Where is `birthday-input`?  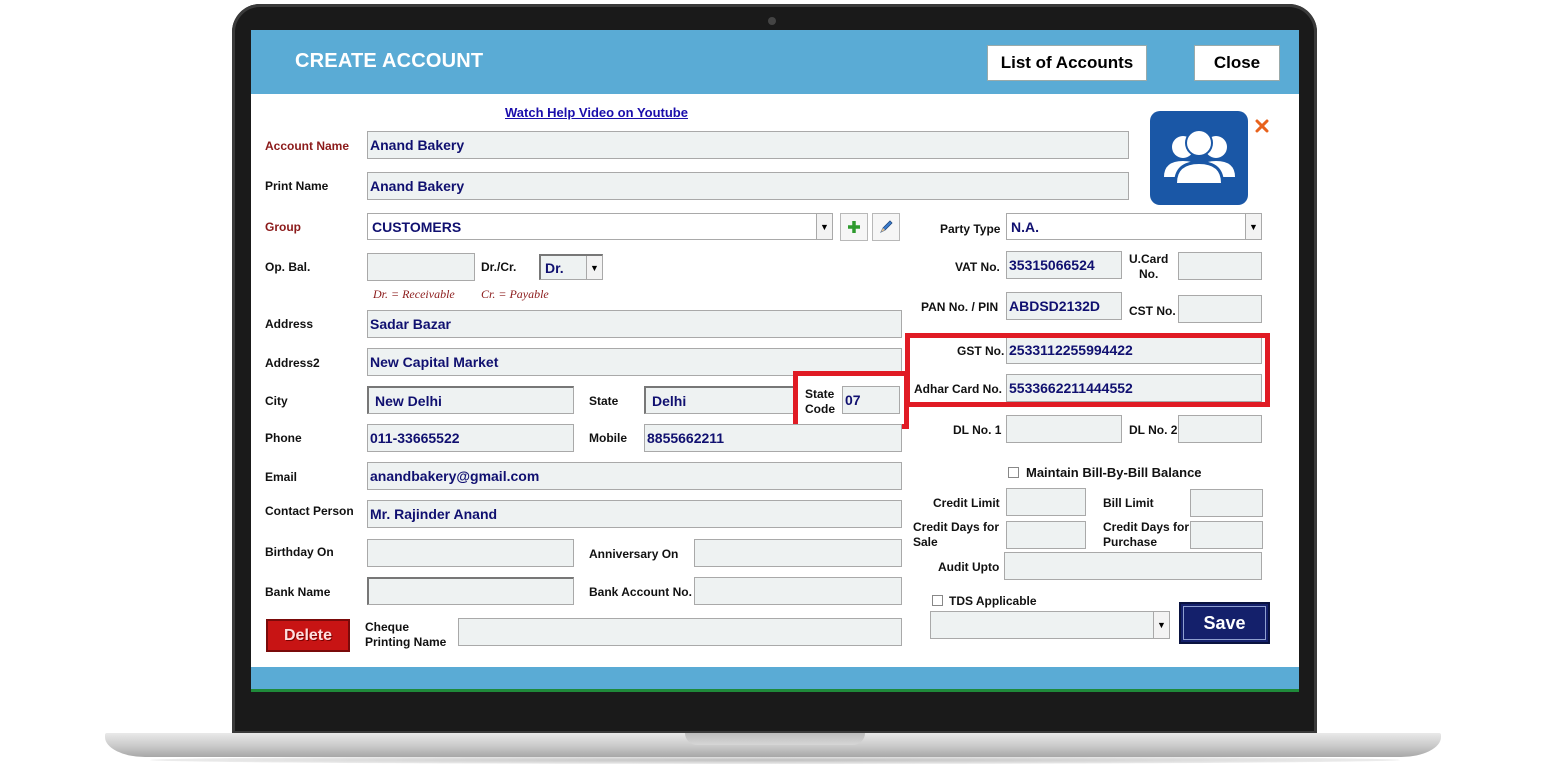
birthday-input is located at coordinates (470, 553).